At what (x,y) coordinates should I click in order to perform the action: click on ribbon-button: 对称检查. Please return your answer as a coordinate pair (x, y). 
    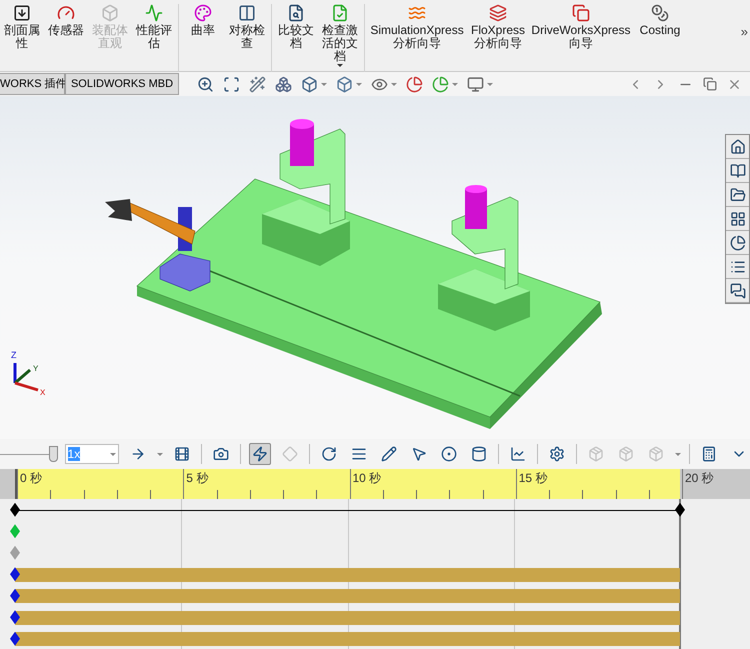
    Looking at the image, I should click on (247, 27).